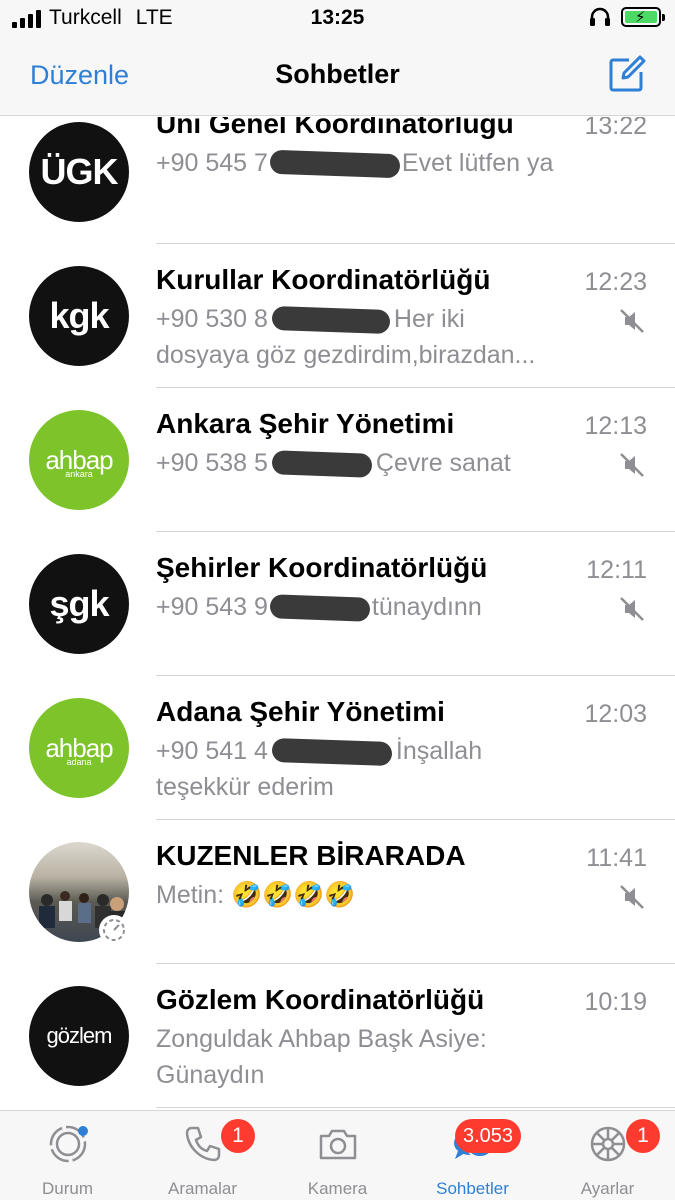  Describe the element at coordinates (79, 748) in the screenshot. I see `avatar-ahbap-adana: ahbap adana` at that location.